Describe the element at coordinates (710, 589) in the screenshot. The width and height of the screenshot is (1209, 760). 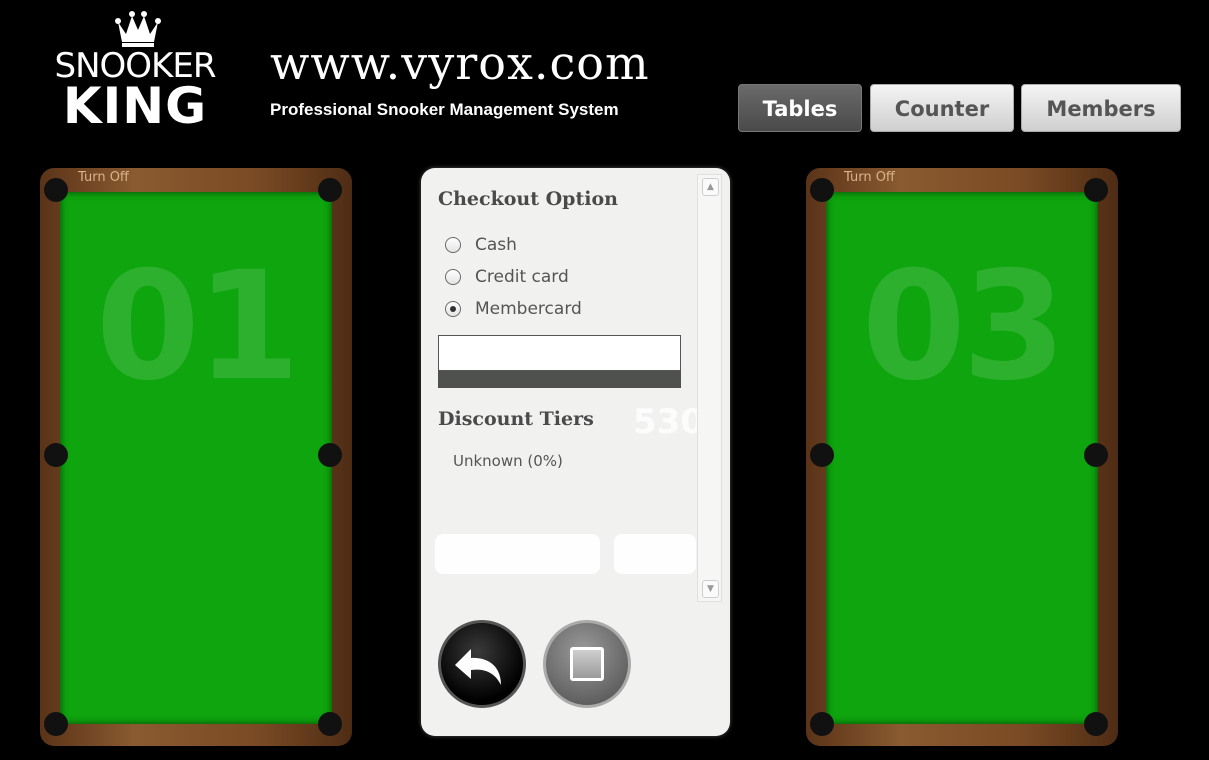
I see `scroll-down-icon: ▼` at that location.